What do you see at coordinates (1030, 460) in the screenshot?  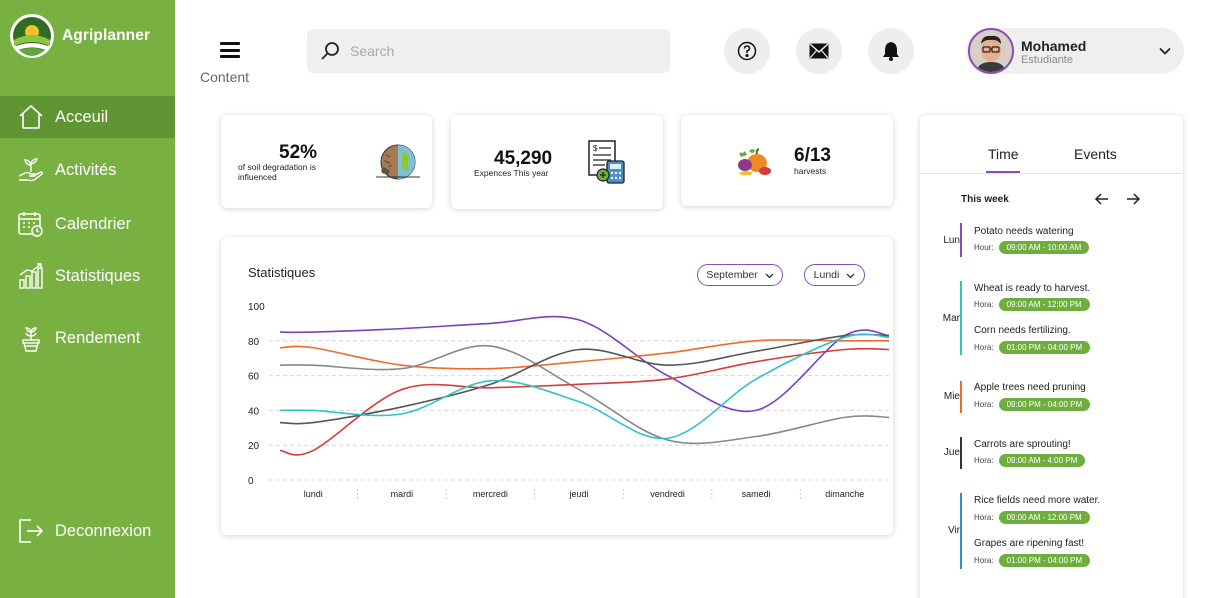 I see `event-hour: Hora: 09:00 AM - 4:00 PM` at bounding box center [1030, 460].